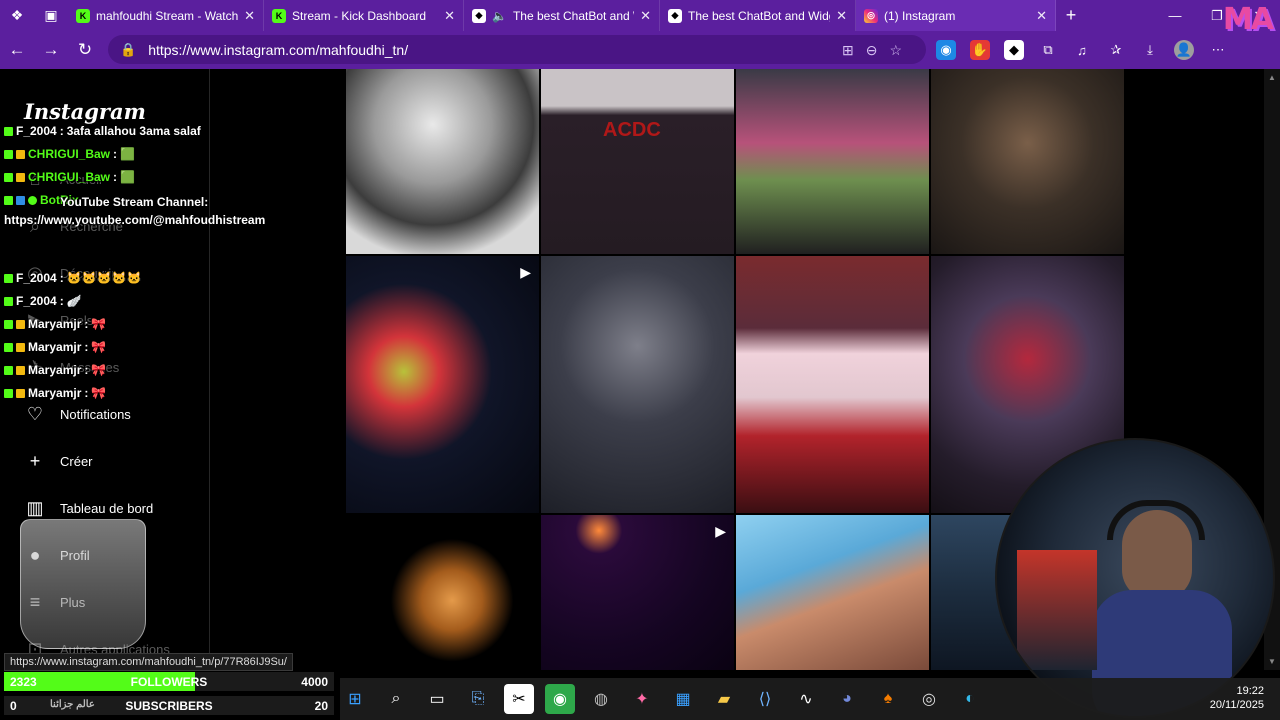 This screenshot has height=720, width=1280. Describe the element at coordinates (525, 272) in the screenshot. I see `video-play-icon: ▶` at that location.